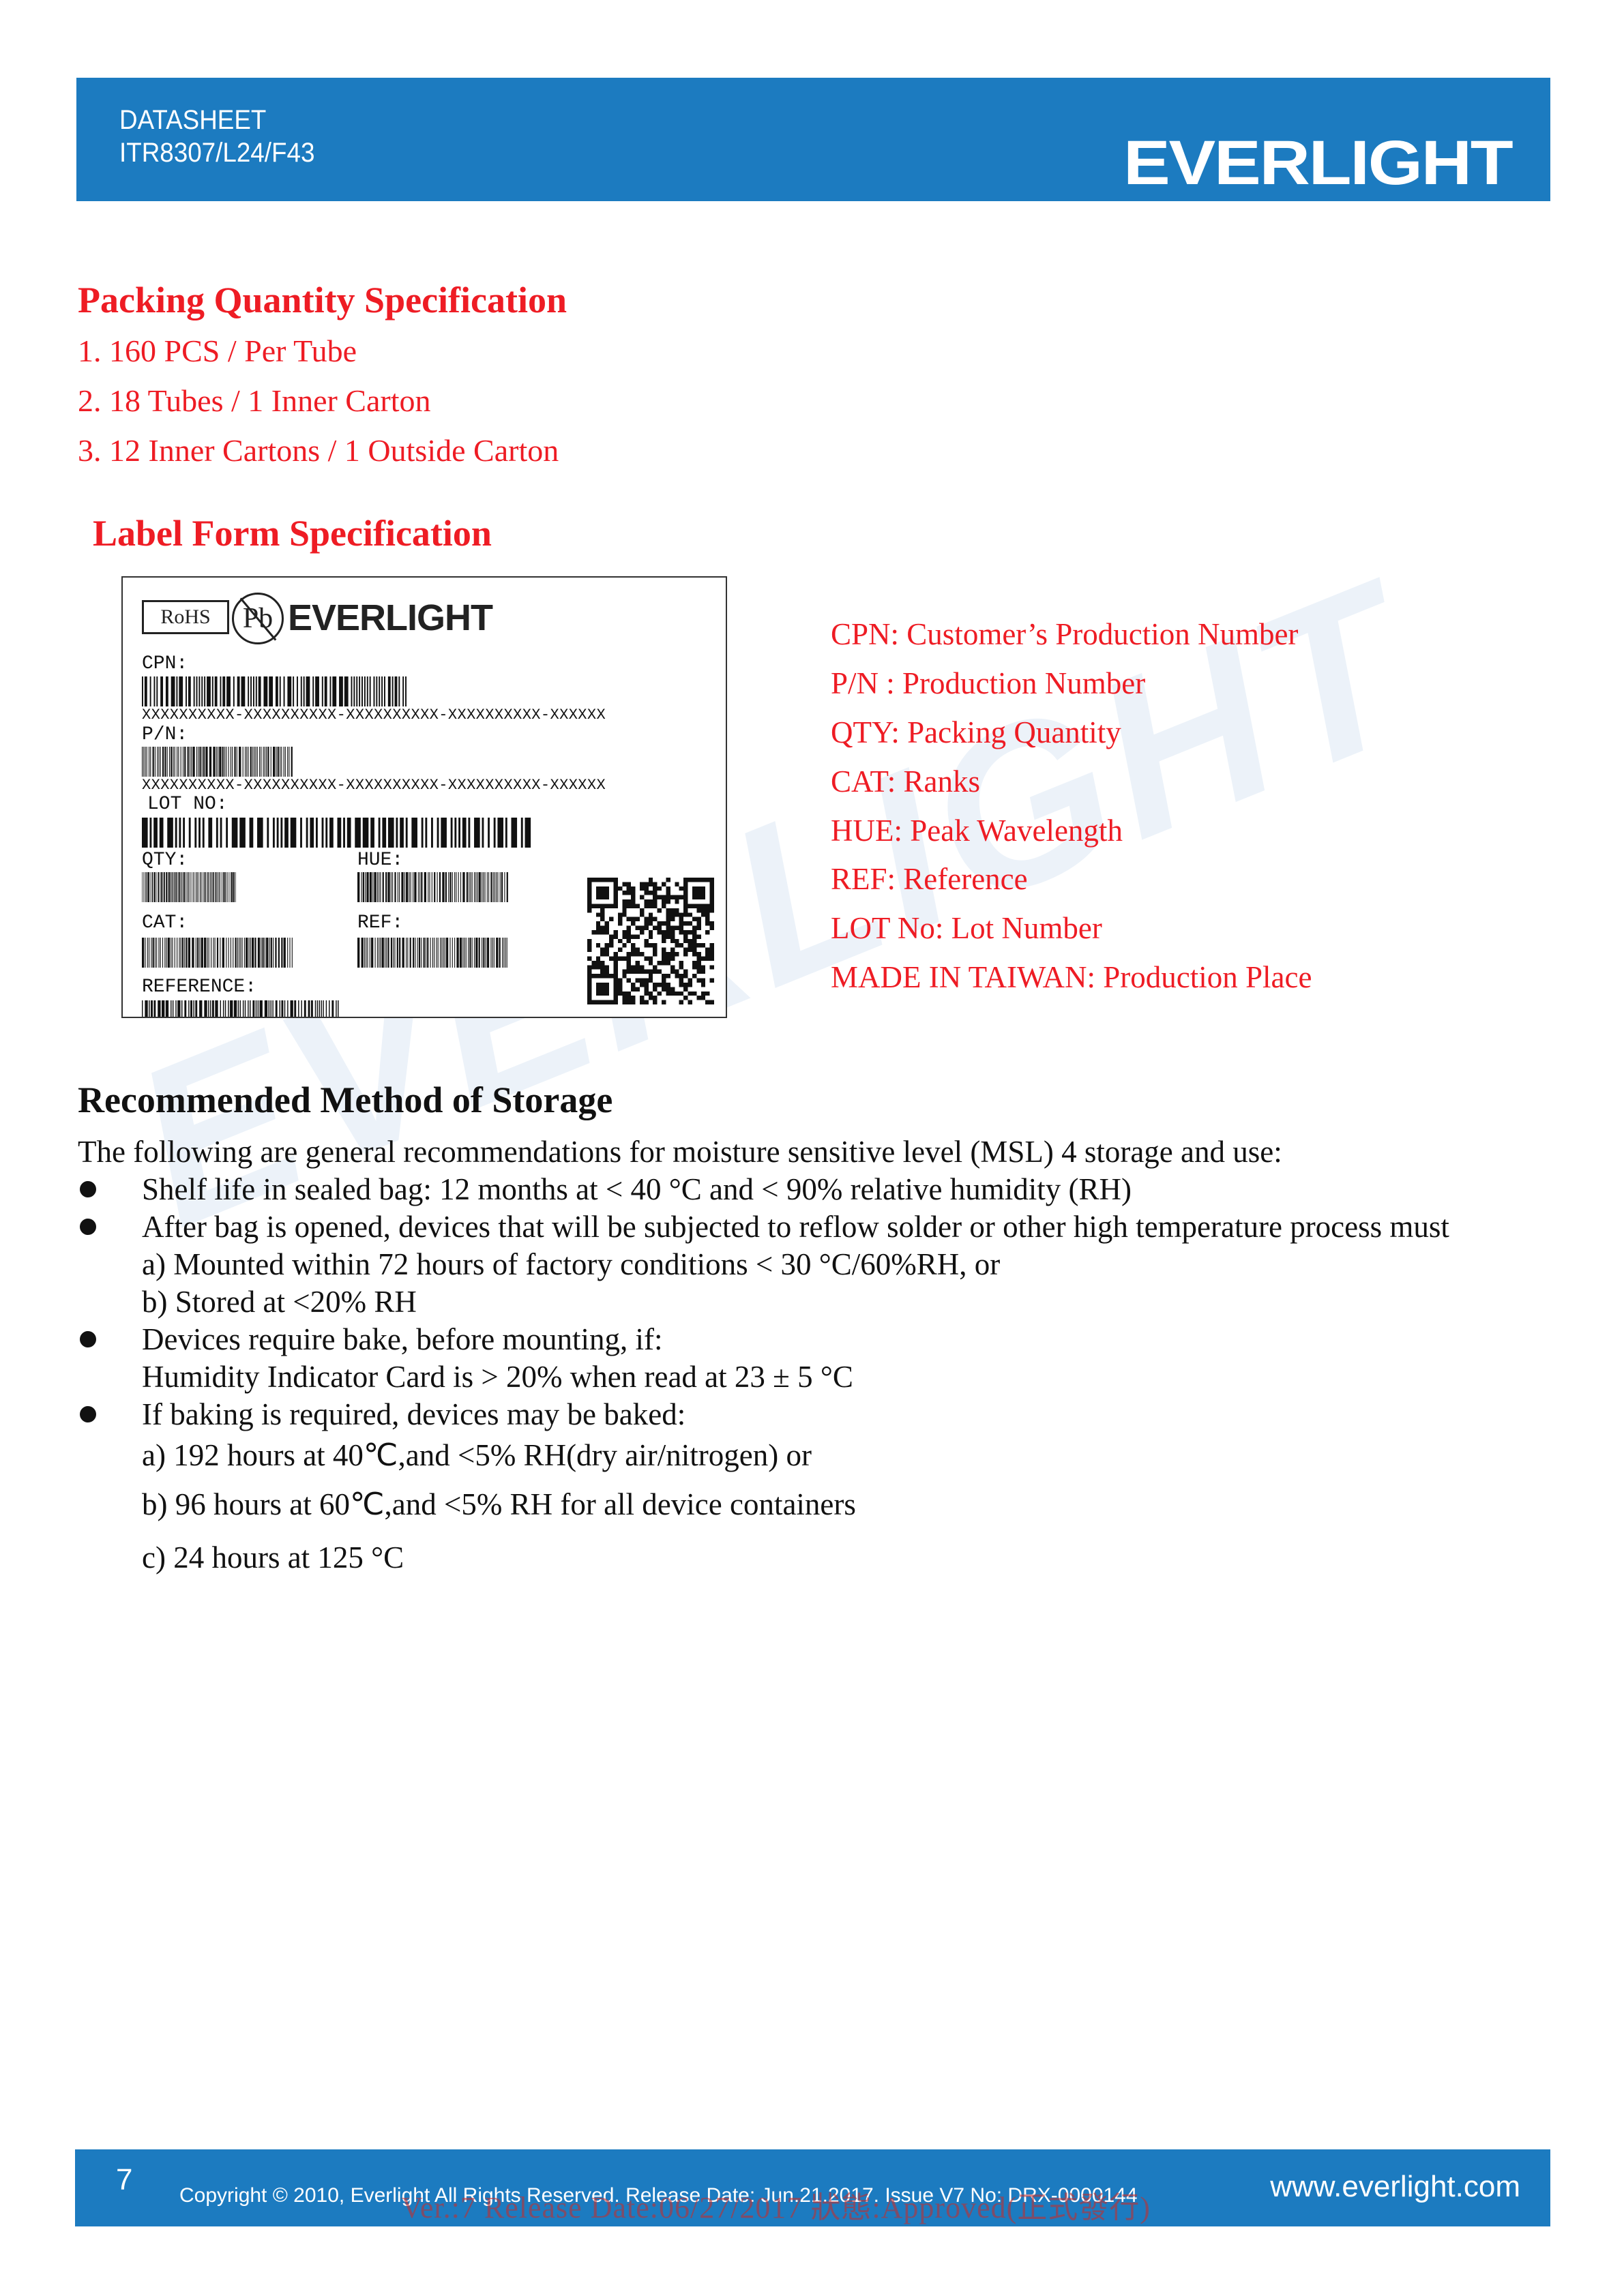 The width and height of the screenshot is (1624, 2296). I want to click on packing-item: 3. 12 Inner Cartons / 1 Outside Carton, so click(318, 451).